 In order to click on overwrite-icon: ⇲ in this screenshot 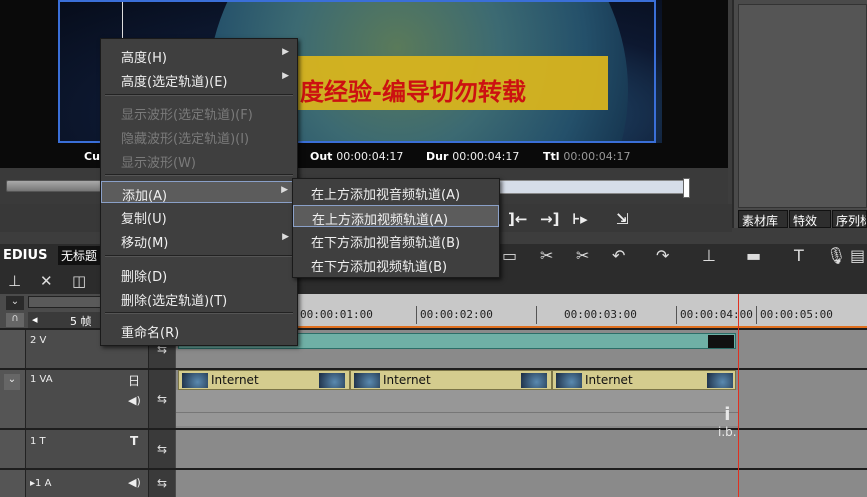, I will do `click(622, 219)`.